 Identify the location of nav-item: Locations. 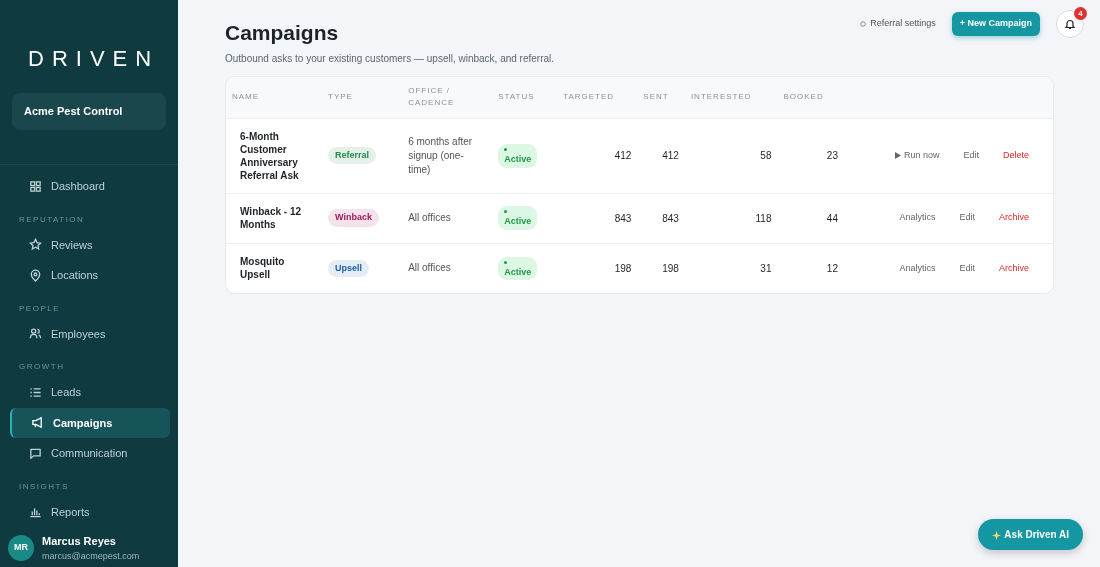
(90, 275).